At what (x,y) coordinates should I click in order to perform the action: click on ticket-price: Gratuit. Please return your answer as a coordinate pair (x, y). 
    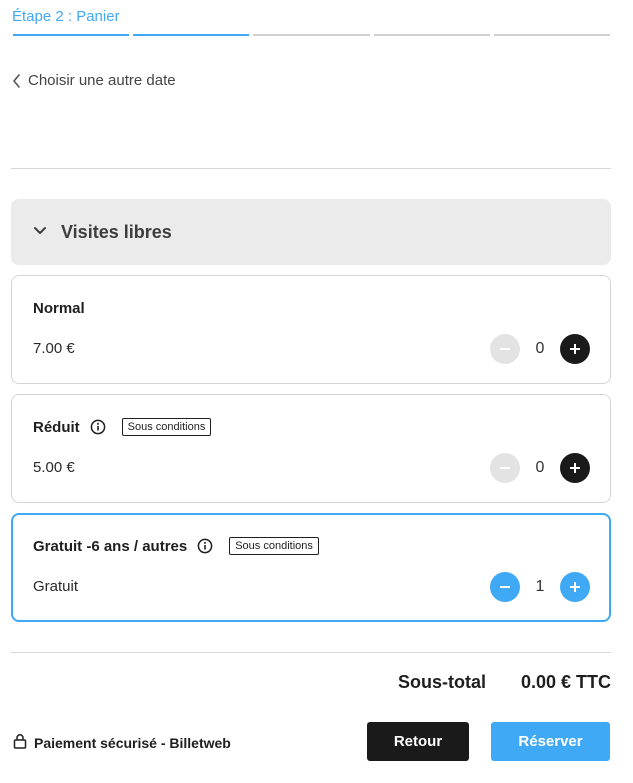
    Looking at the image, I should click on (56, 586).